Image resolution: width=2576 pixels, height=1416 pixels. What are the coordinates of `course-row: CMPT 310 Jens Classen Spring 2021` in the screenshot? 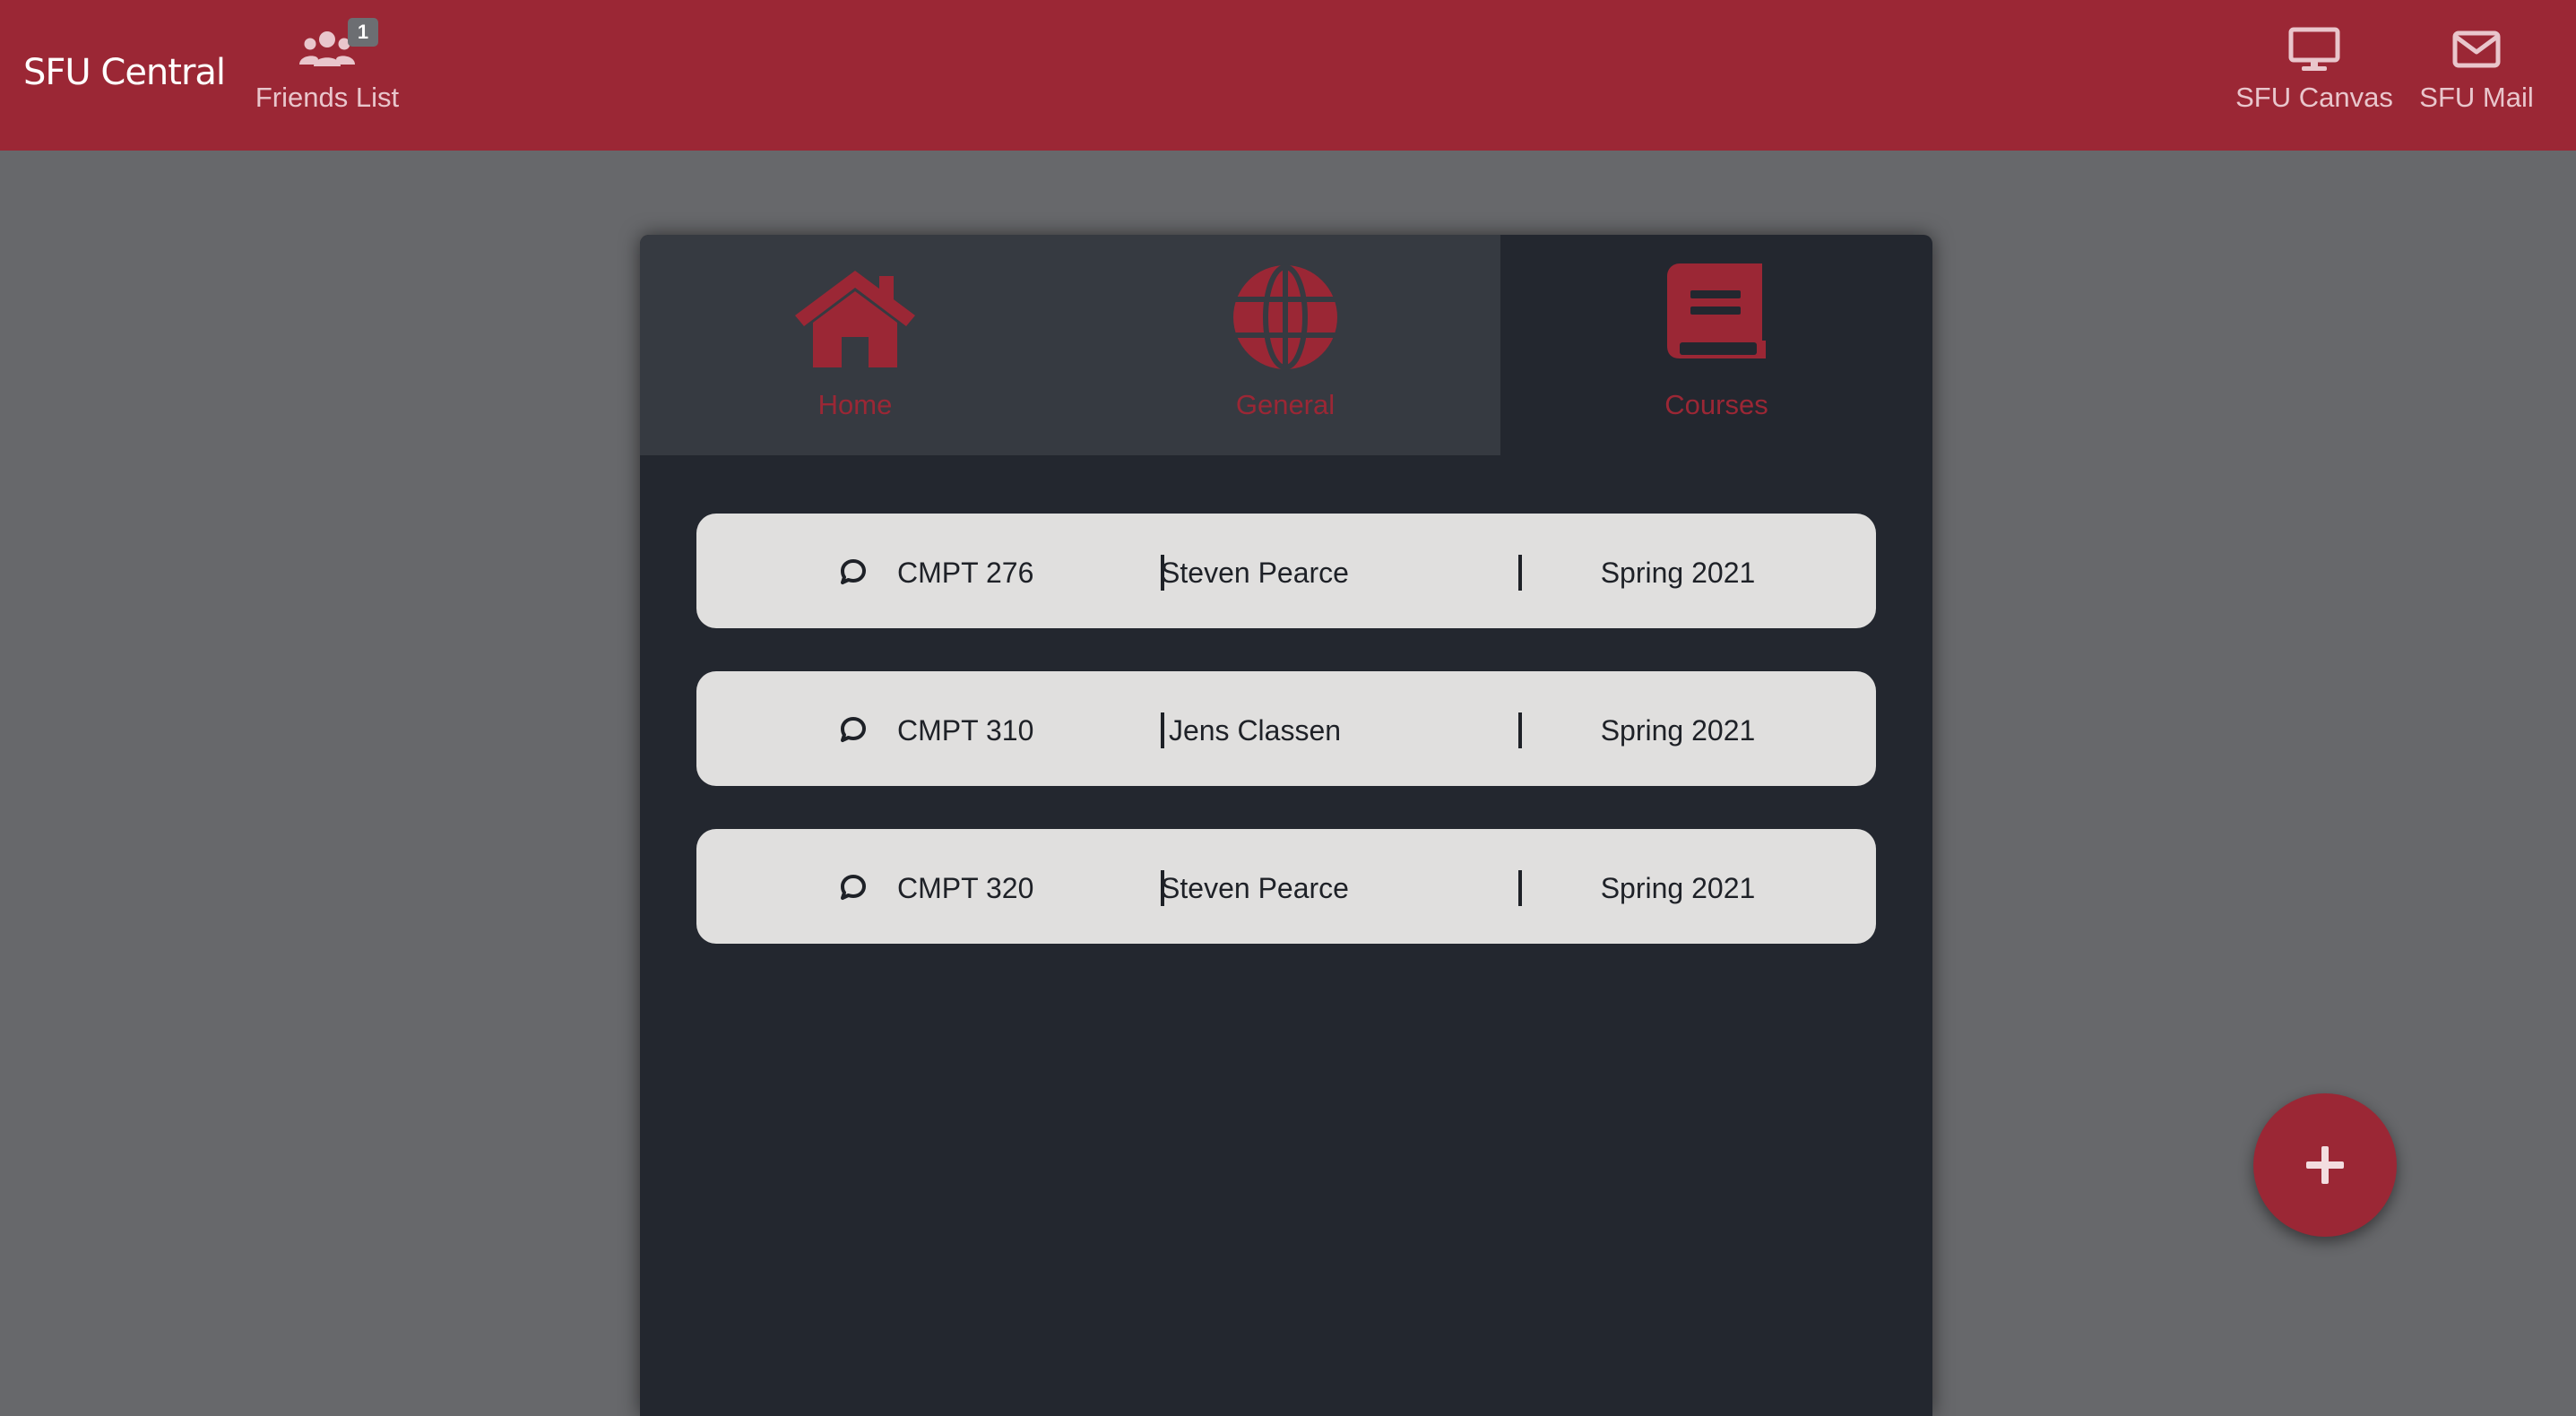 It's located at (1286, 728).